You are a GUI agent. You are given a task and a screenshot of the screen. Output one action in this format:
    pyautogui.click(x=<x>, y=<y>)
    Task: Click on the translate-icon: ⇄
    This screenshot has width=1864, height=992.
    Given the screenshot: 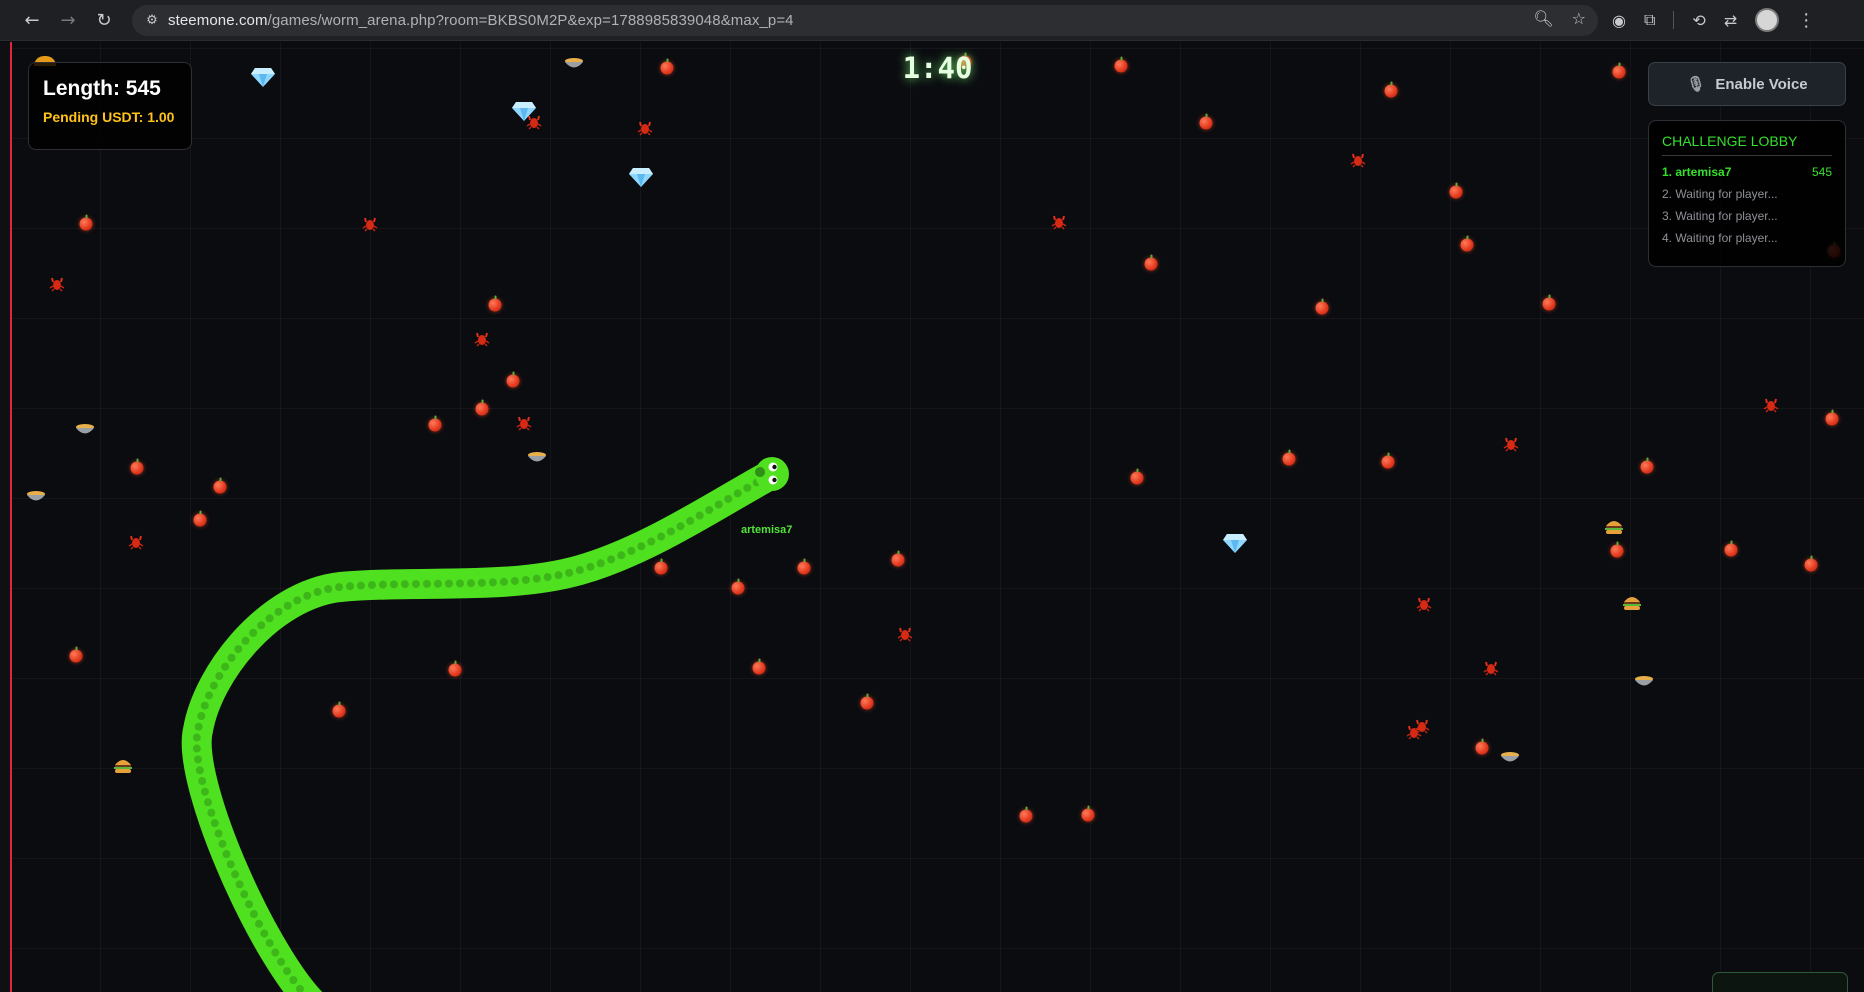 What is the action you would take?
    pyautogui.click(x=1730, y=20)
    